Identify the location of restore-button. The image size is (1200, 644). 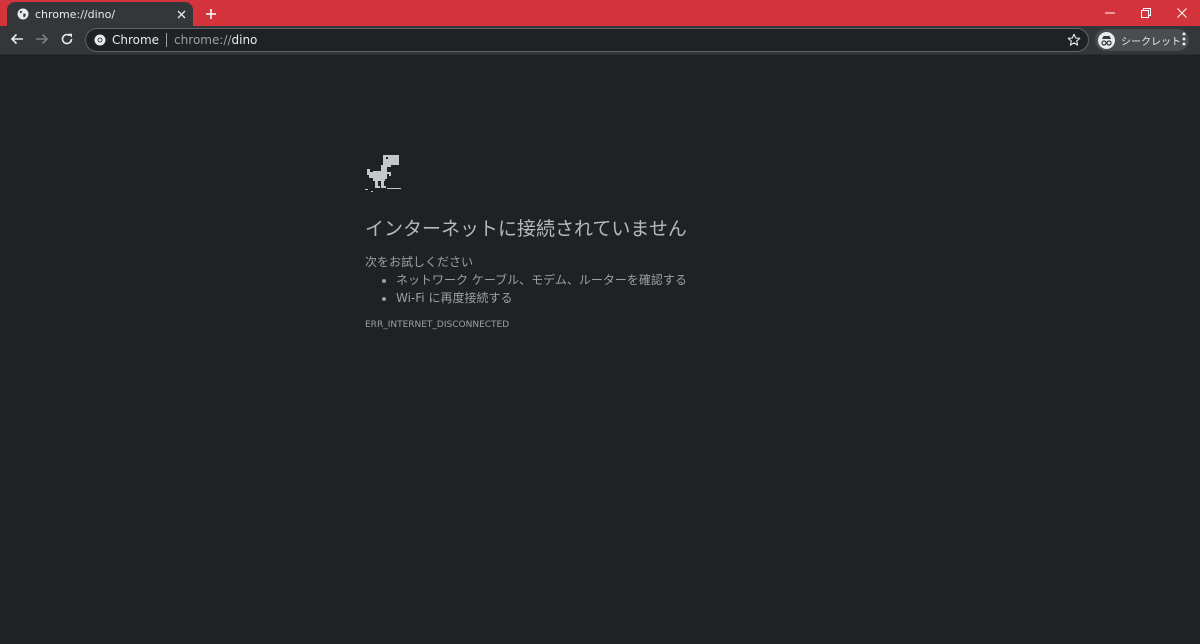
(1146, 12).